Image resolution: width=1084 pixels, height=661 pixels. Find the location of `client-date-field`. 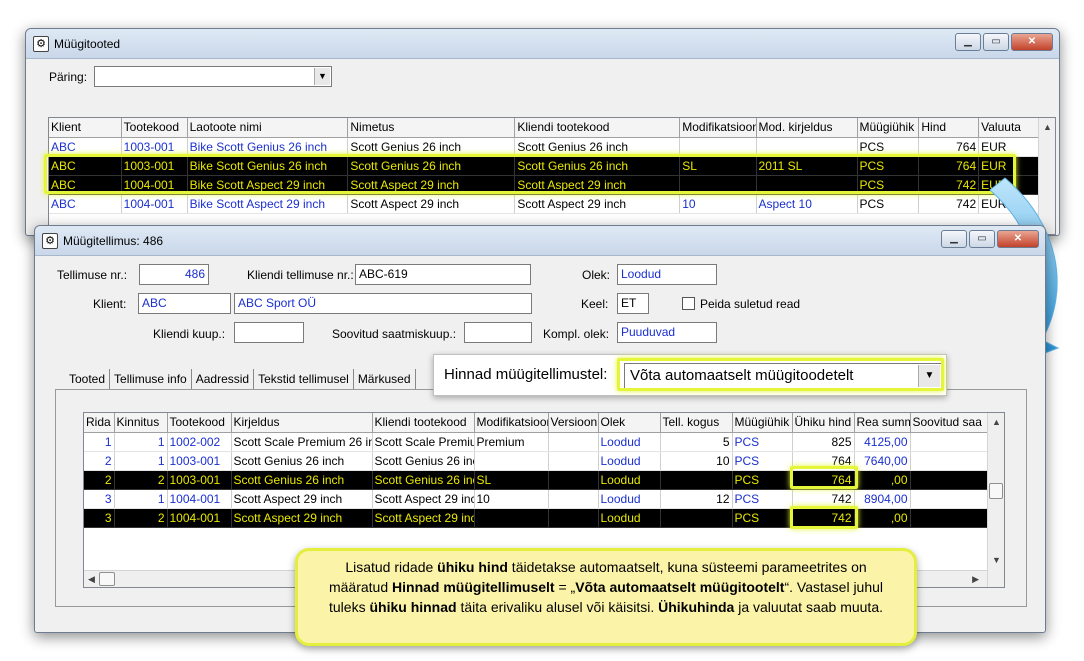

client-date-field is located at coordinates (269, 332).